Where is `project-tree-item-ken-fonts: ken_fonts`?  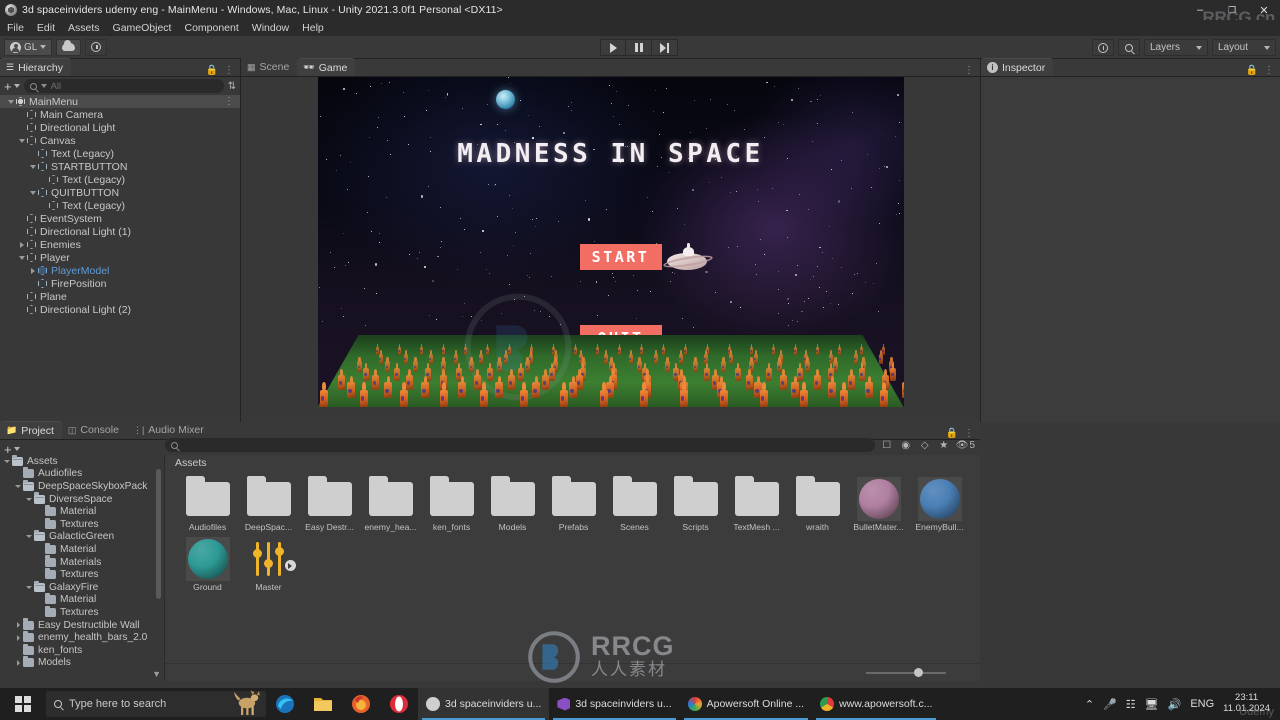
project-tree-item-ken-fonts: ken_fonts is located at coordinates (82, 650).